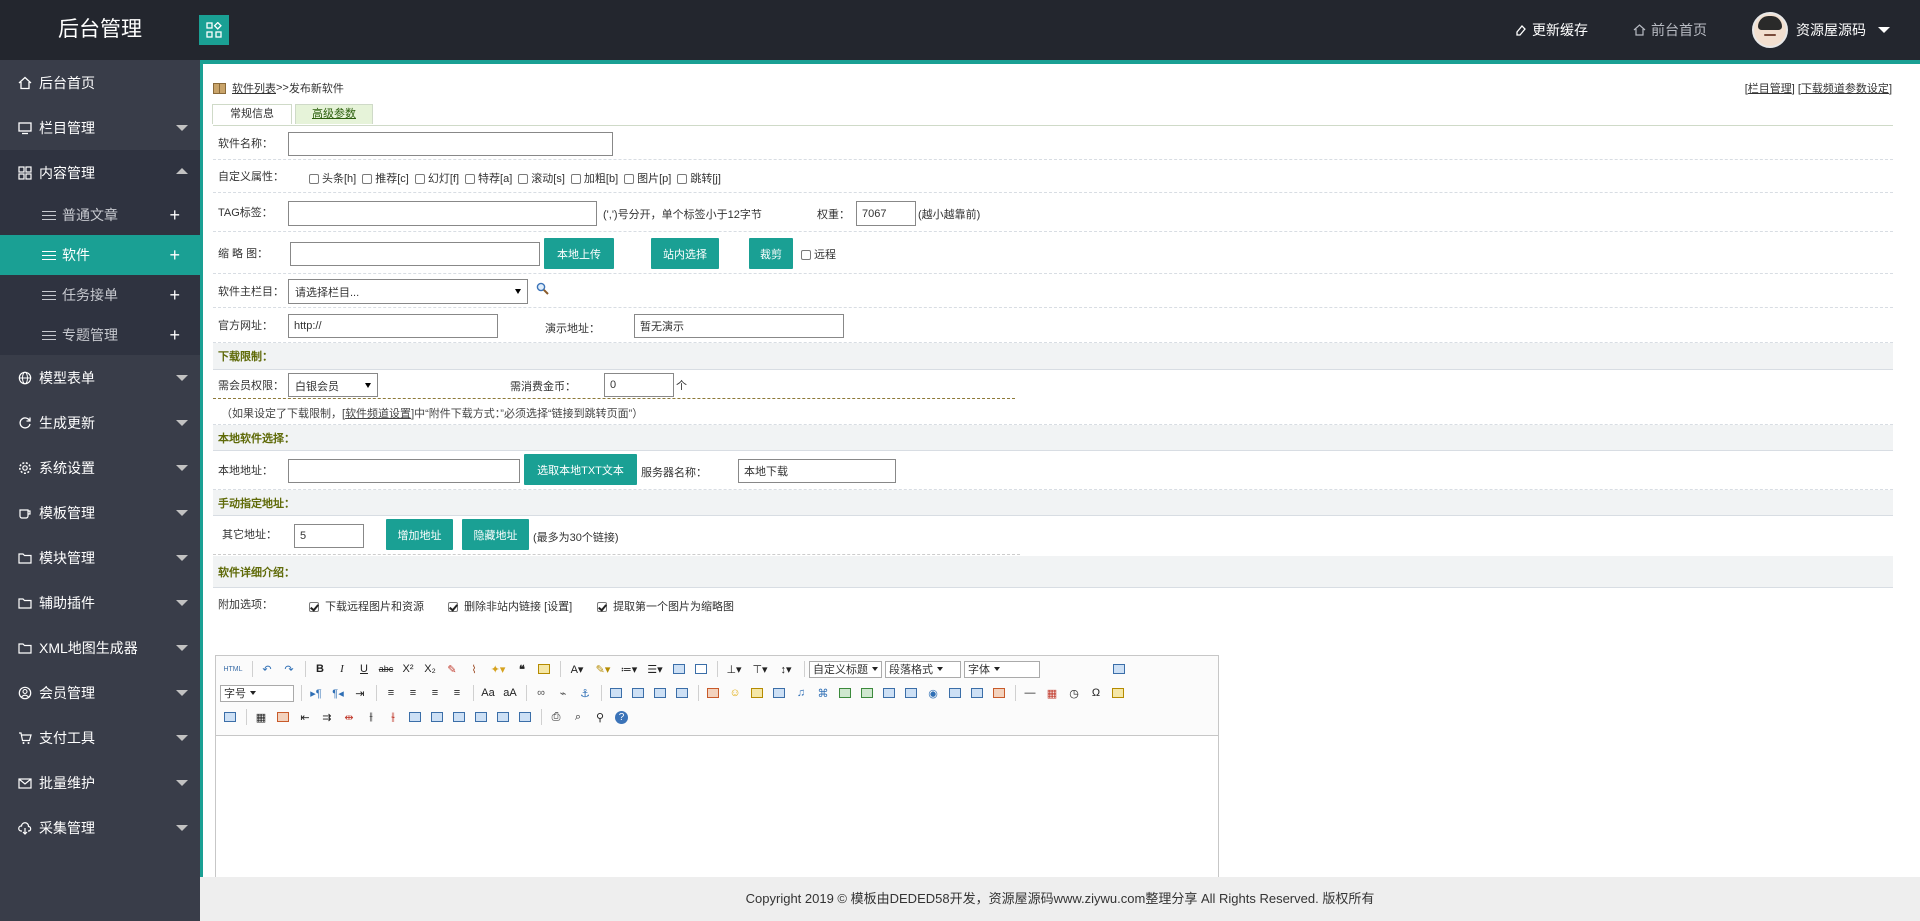 This screenshot has height=921, width=1920. Describe the element at coordinates (100, 827) in the screenshot. I see `sidebar-item-collect: 采集管理` at that location.